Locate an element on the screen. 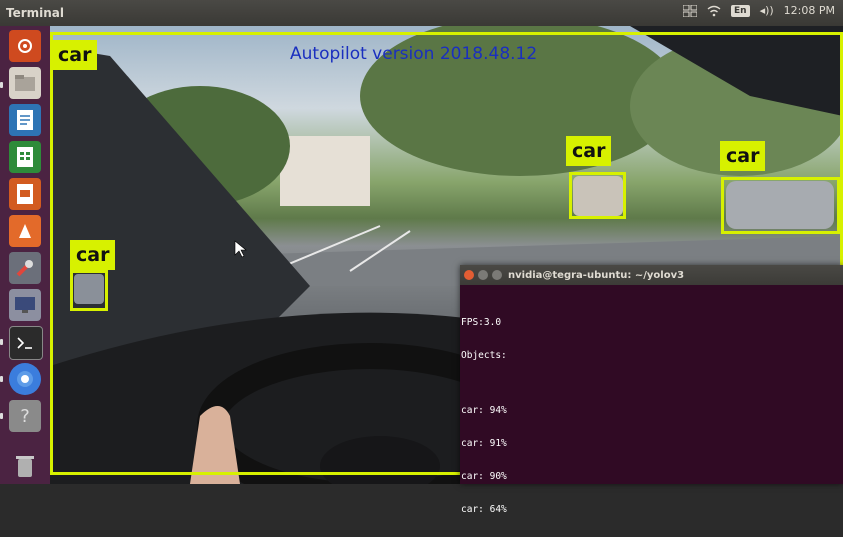 The height and width of the screenshot is (537, 843). chromium-icon is located at coordinates (25, 379).